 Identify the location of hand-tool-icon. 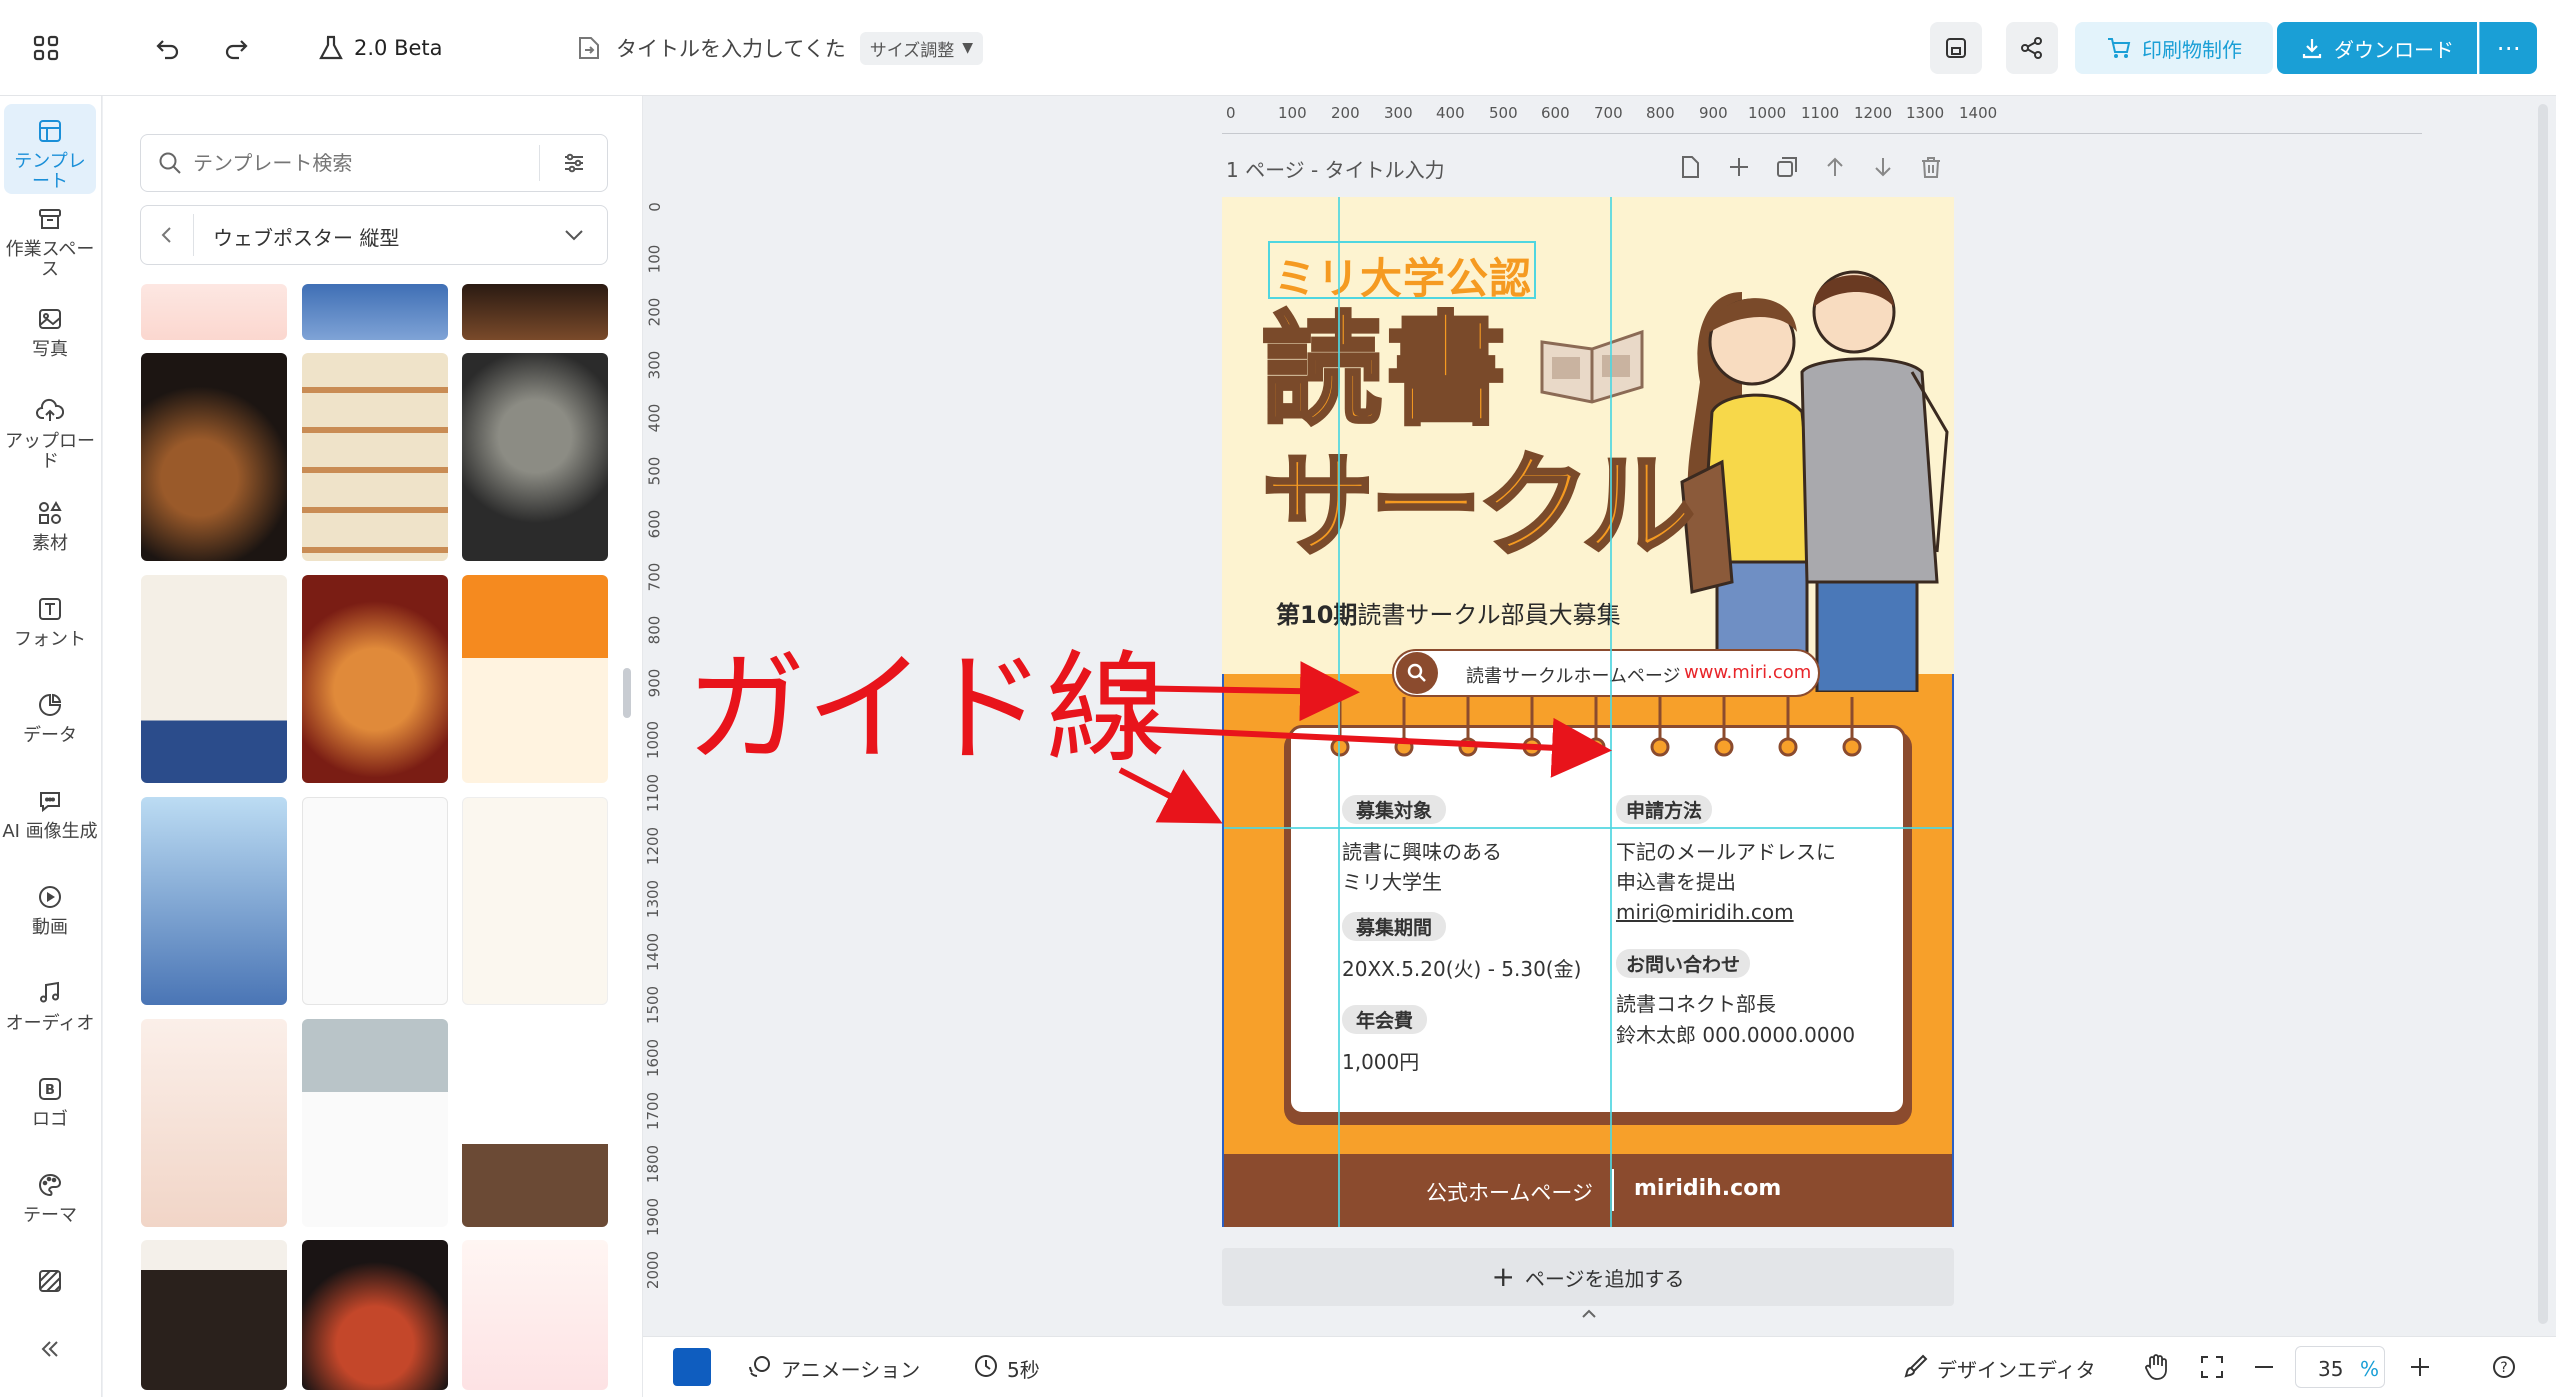
(2156, 1369).